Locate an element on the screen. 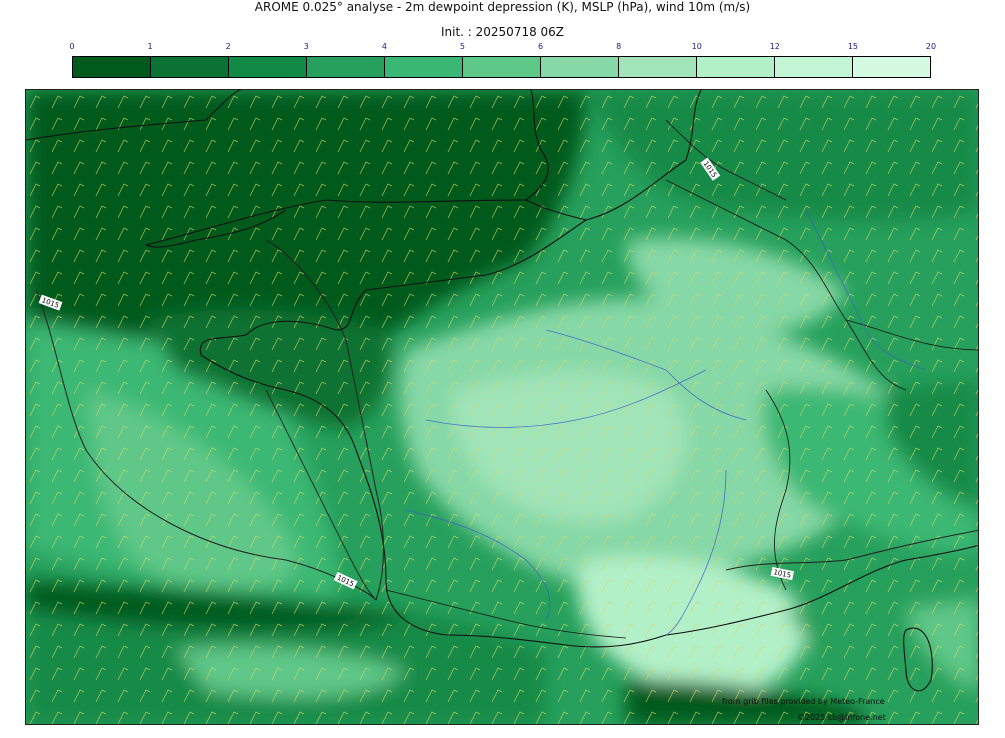  colorbar-tick-label: 12 is located at coordinates (774, 46).